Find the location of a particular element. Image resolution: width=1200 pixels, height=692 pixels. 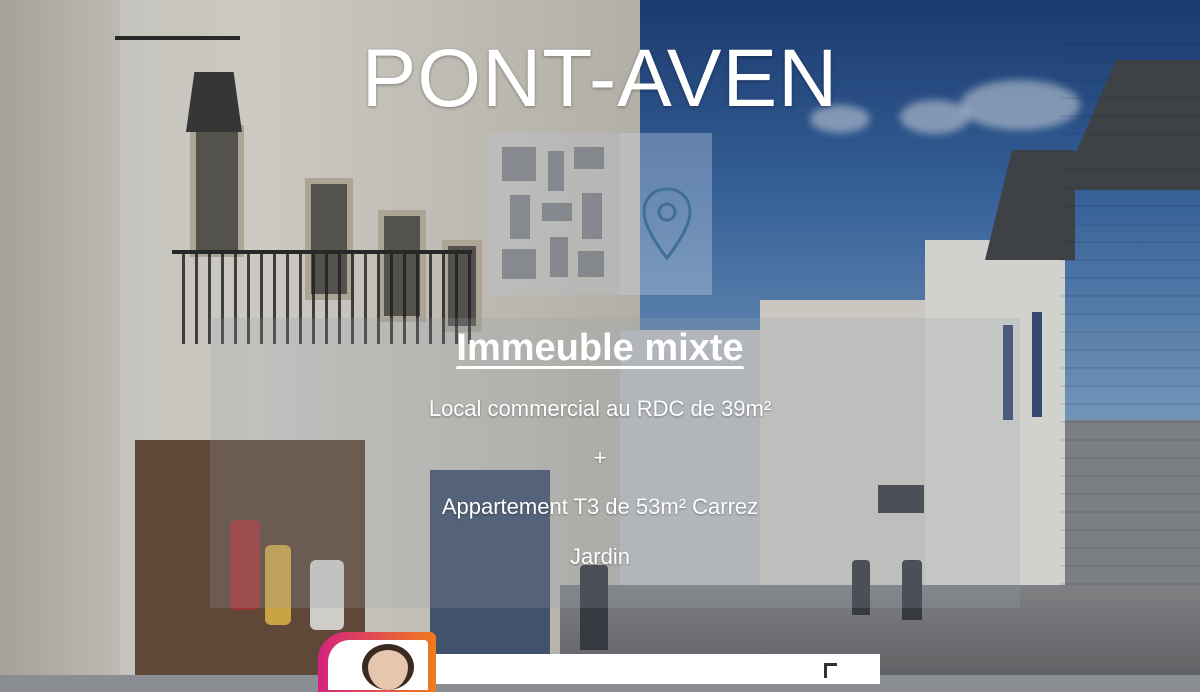

property-type-label: Immeuble mixte is located at coordinates (600, 348).